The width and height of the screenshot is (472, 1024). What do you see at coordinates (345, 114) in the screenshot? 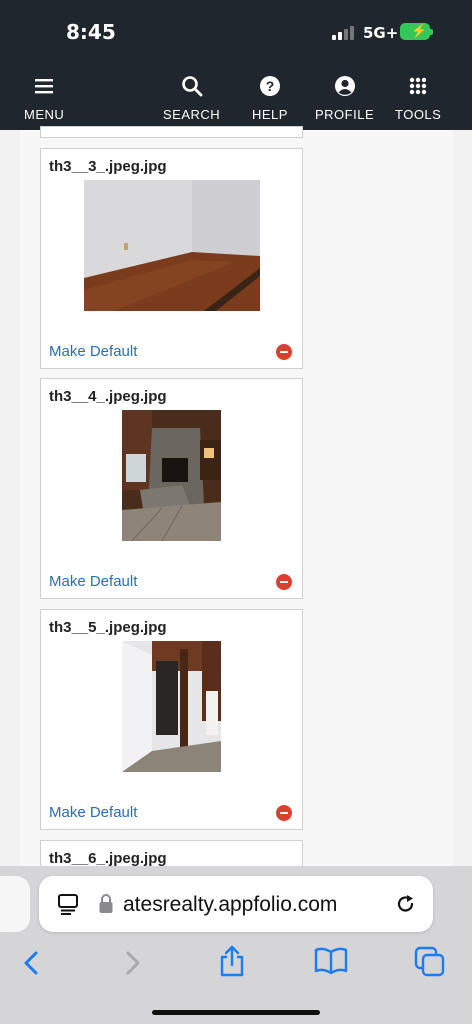
I see `profile-label: PROFILE` at bounding box center [345, 114].